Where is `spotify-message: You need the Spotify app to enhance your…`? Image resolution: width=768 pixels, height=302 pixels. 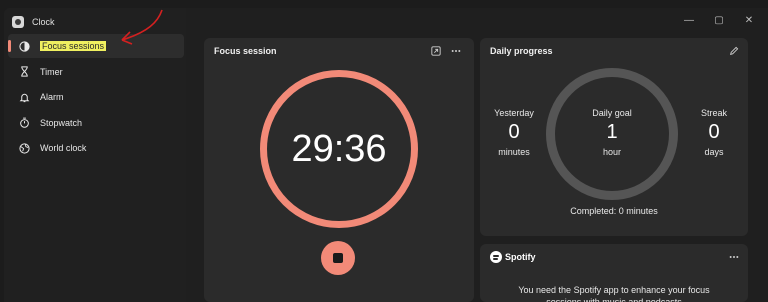 spotify-message: You need the Spotify app to enhance your… is located at coordinates (614, 293).